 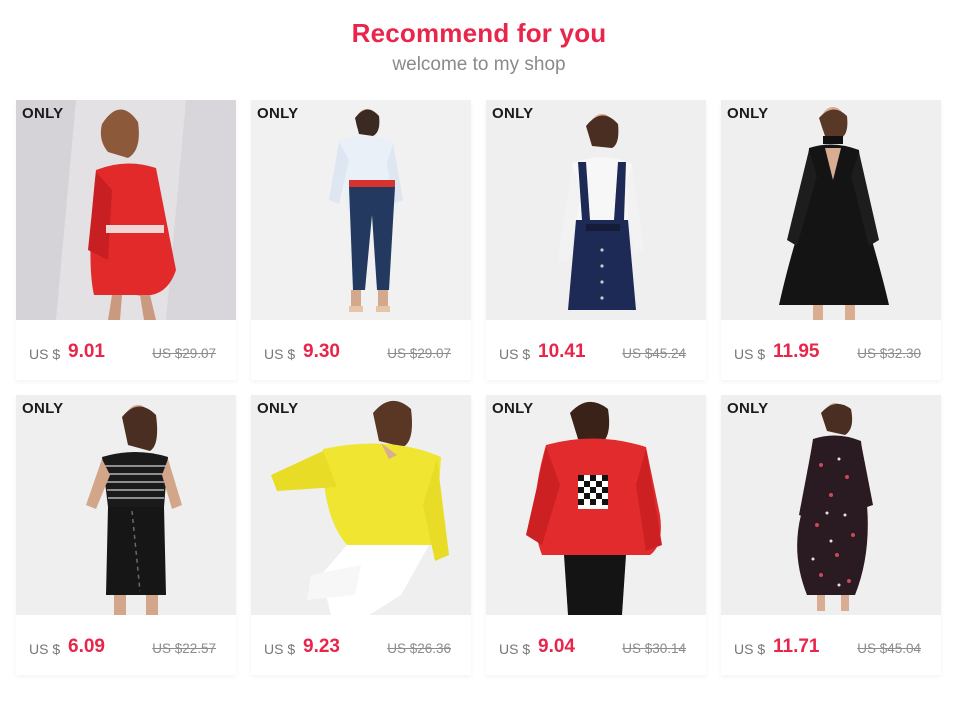 I want to click on product-card: ONLY US $ 9.01 US $29.07, so click(x=126, y=240).